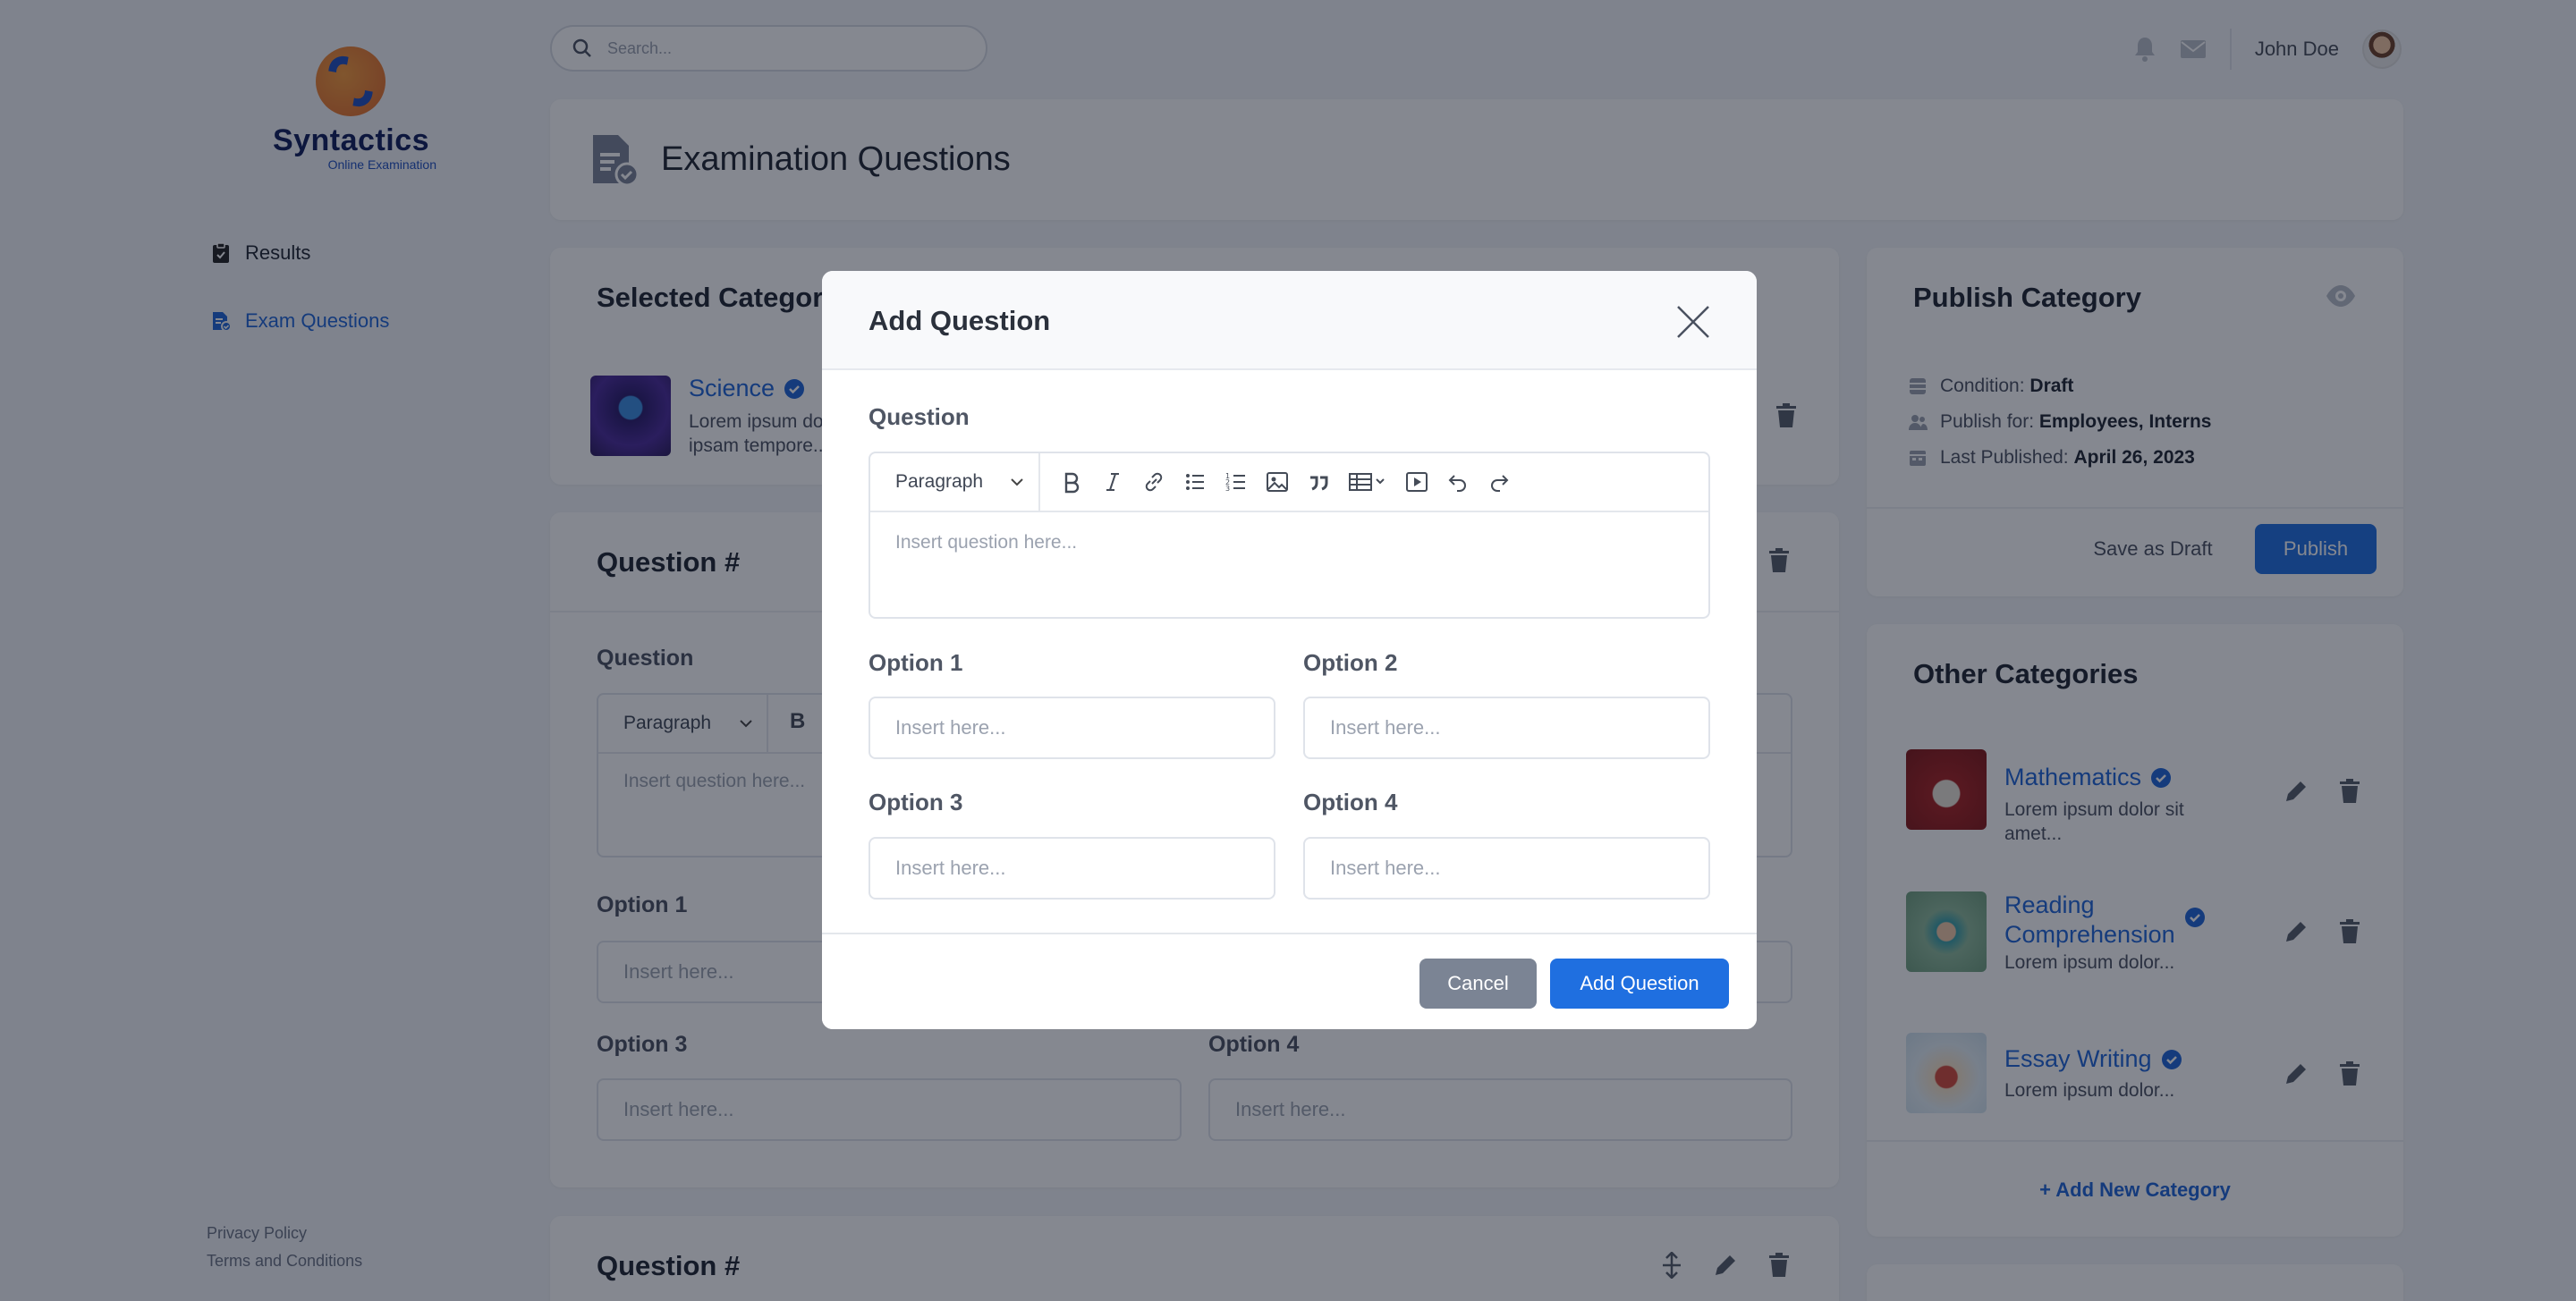 The height and width of the screenshot is (1301, 2576). What do you see at coordinates (1017, 482) in the screenshot?
I see `chevron-down-icon` at bounding box center [1017, 482].